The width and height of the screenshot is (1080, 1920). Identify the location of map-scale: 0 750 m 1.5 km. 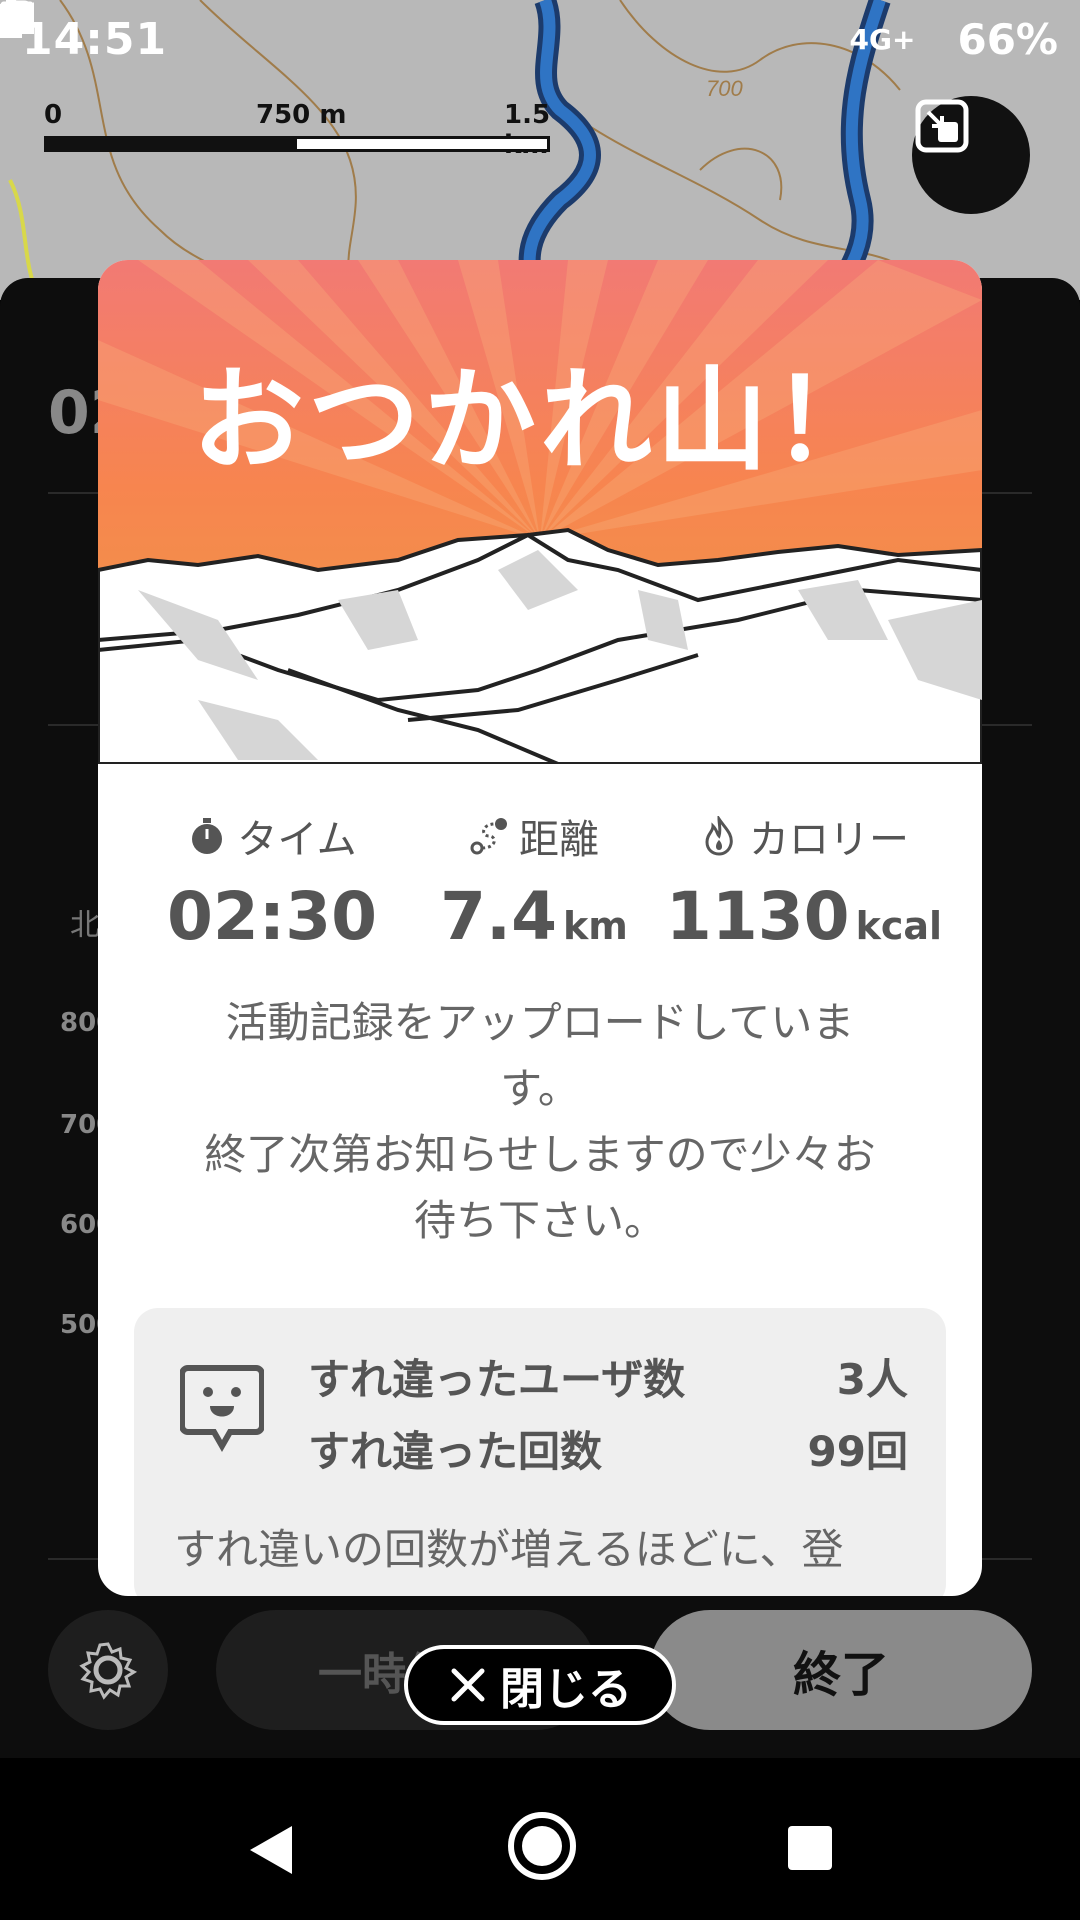
(297, 130).